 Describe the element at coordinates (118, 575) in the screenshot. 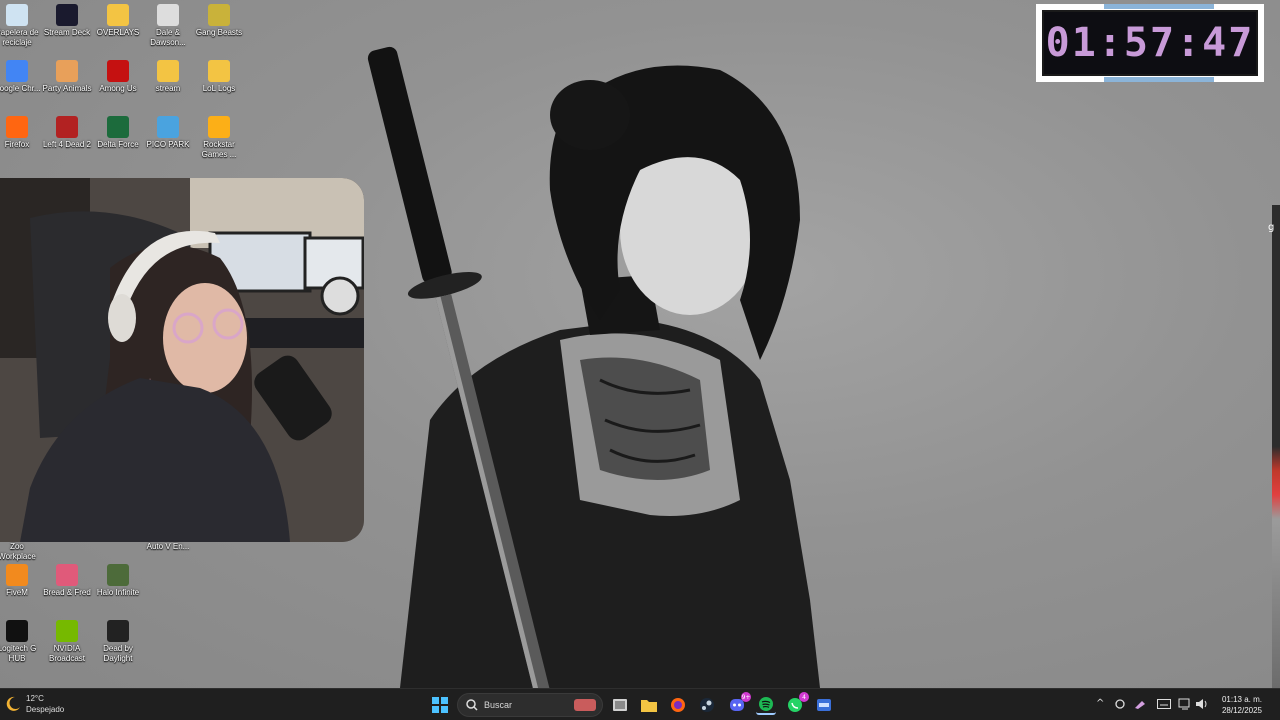

I see `halo-icon` at that location.